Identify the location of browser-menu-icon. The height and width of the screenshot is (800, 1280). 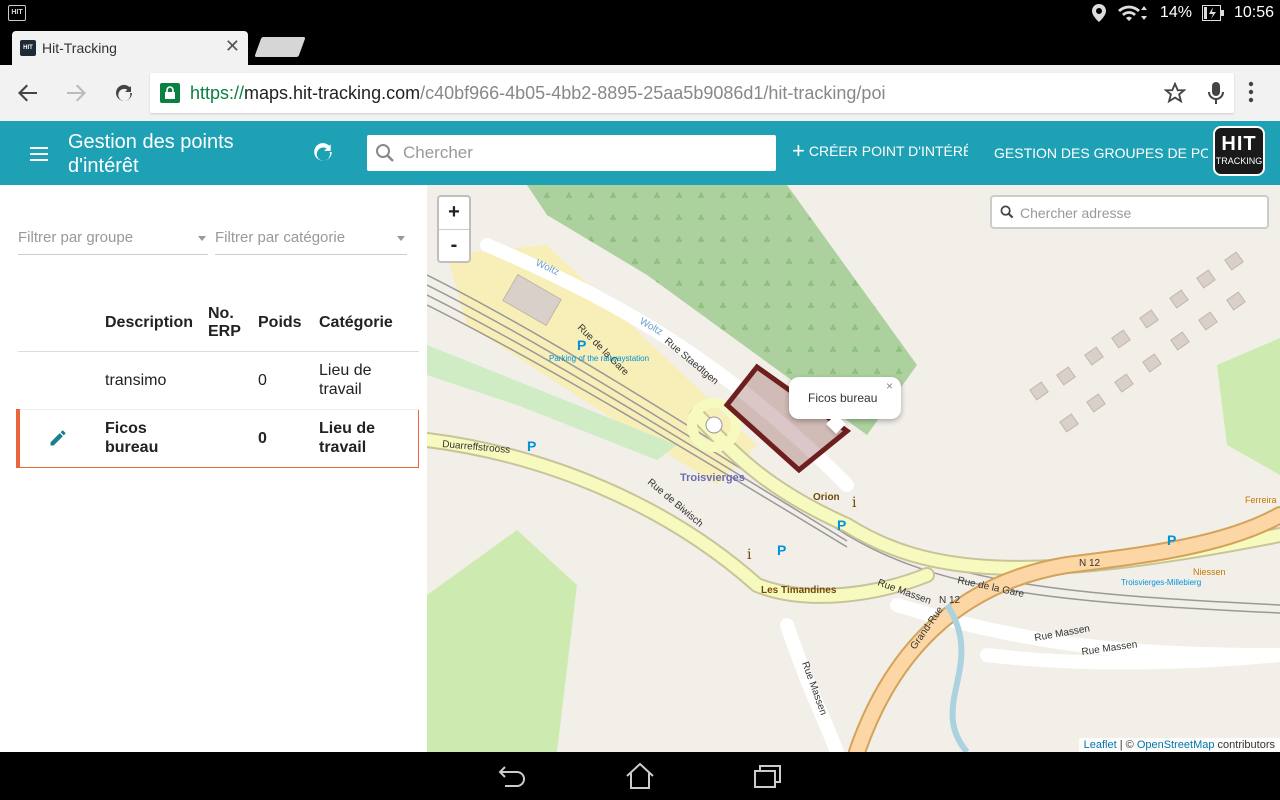
(1251, 92).